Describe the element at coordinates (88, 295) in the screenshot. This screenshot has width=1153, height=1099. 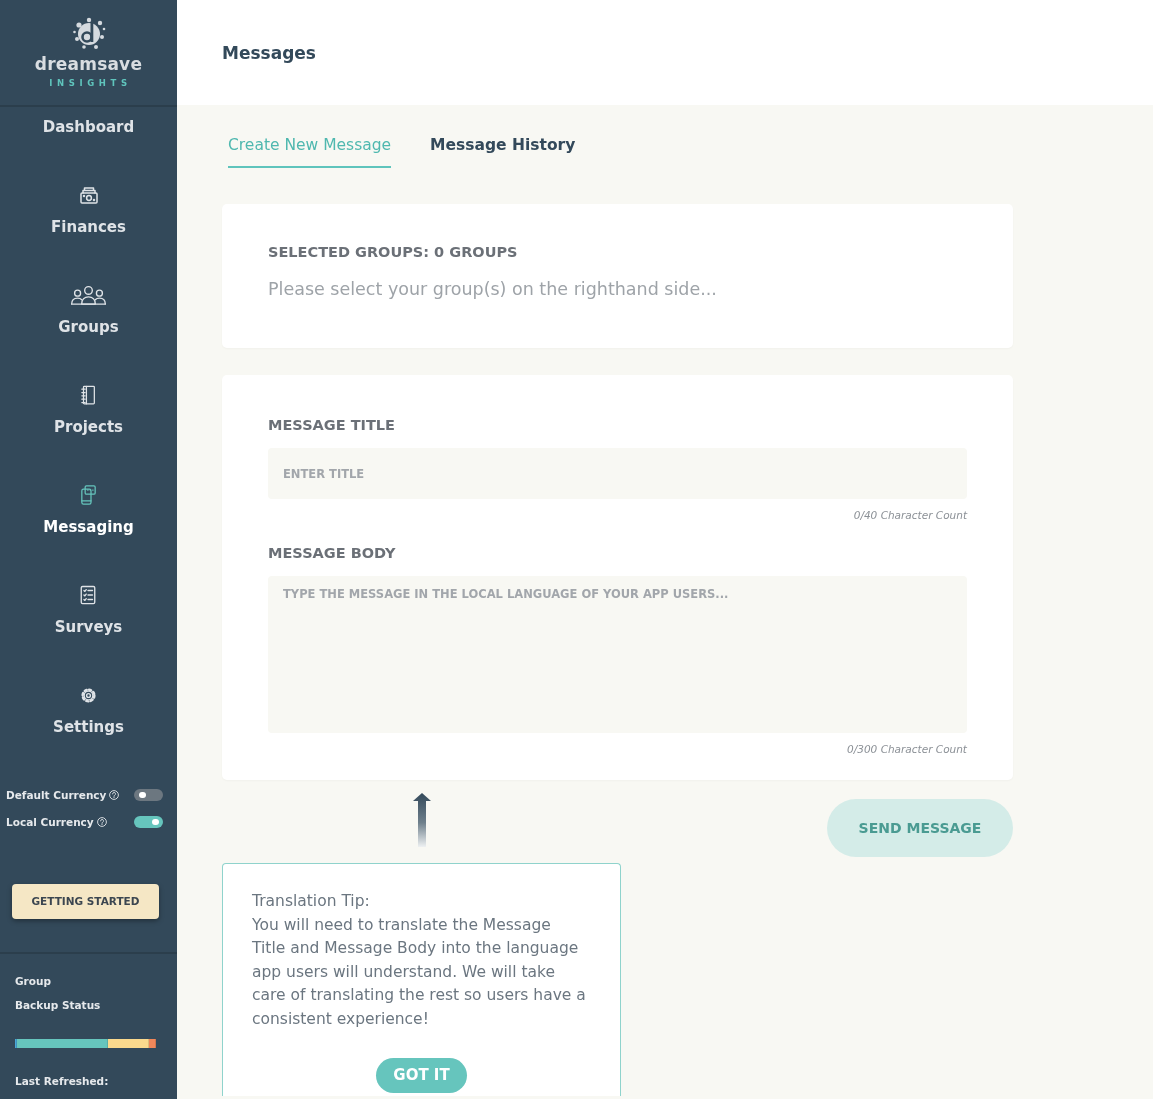
I see `people-icon` at that location.